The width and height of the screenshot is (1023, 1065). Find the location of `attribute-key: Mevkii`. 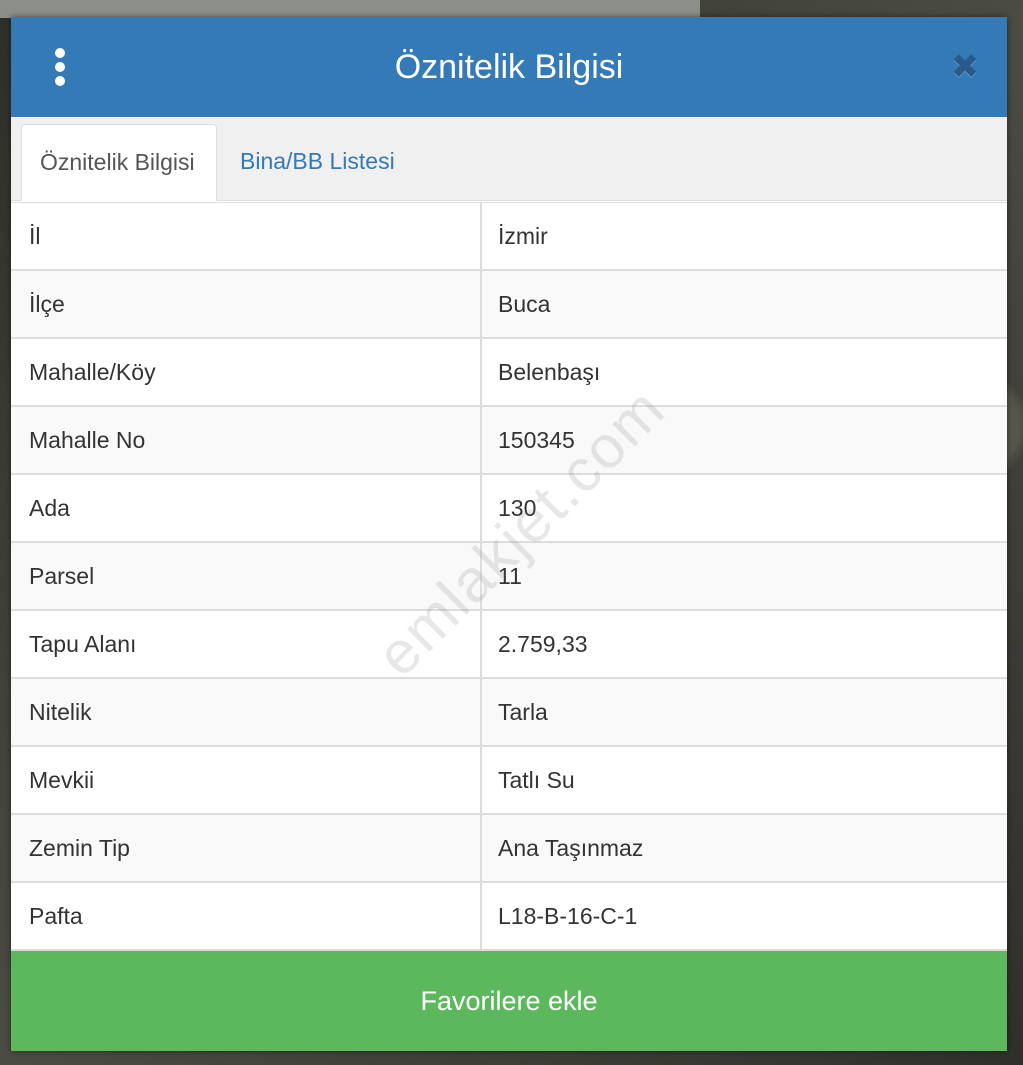

attribute-key: Mevkii is located at coordinates (62, 780).